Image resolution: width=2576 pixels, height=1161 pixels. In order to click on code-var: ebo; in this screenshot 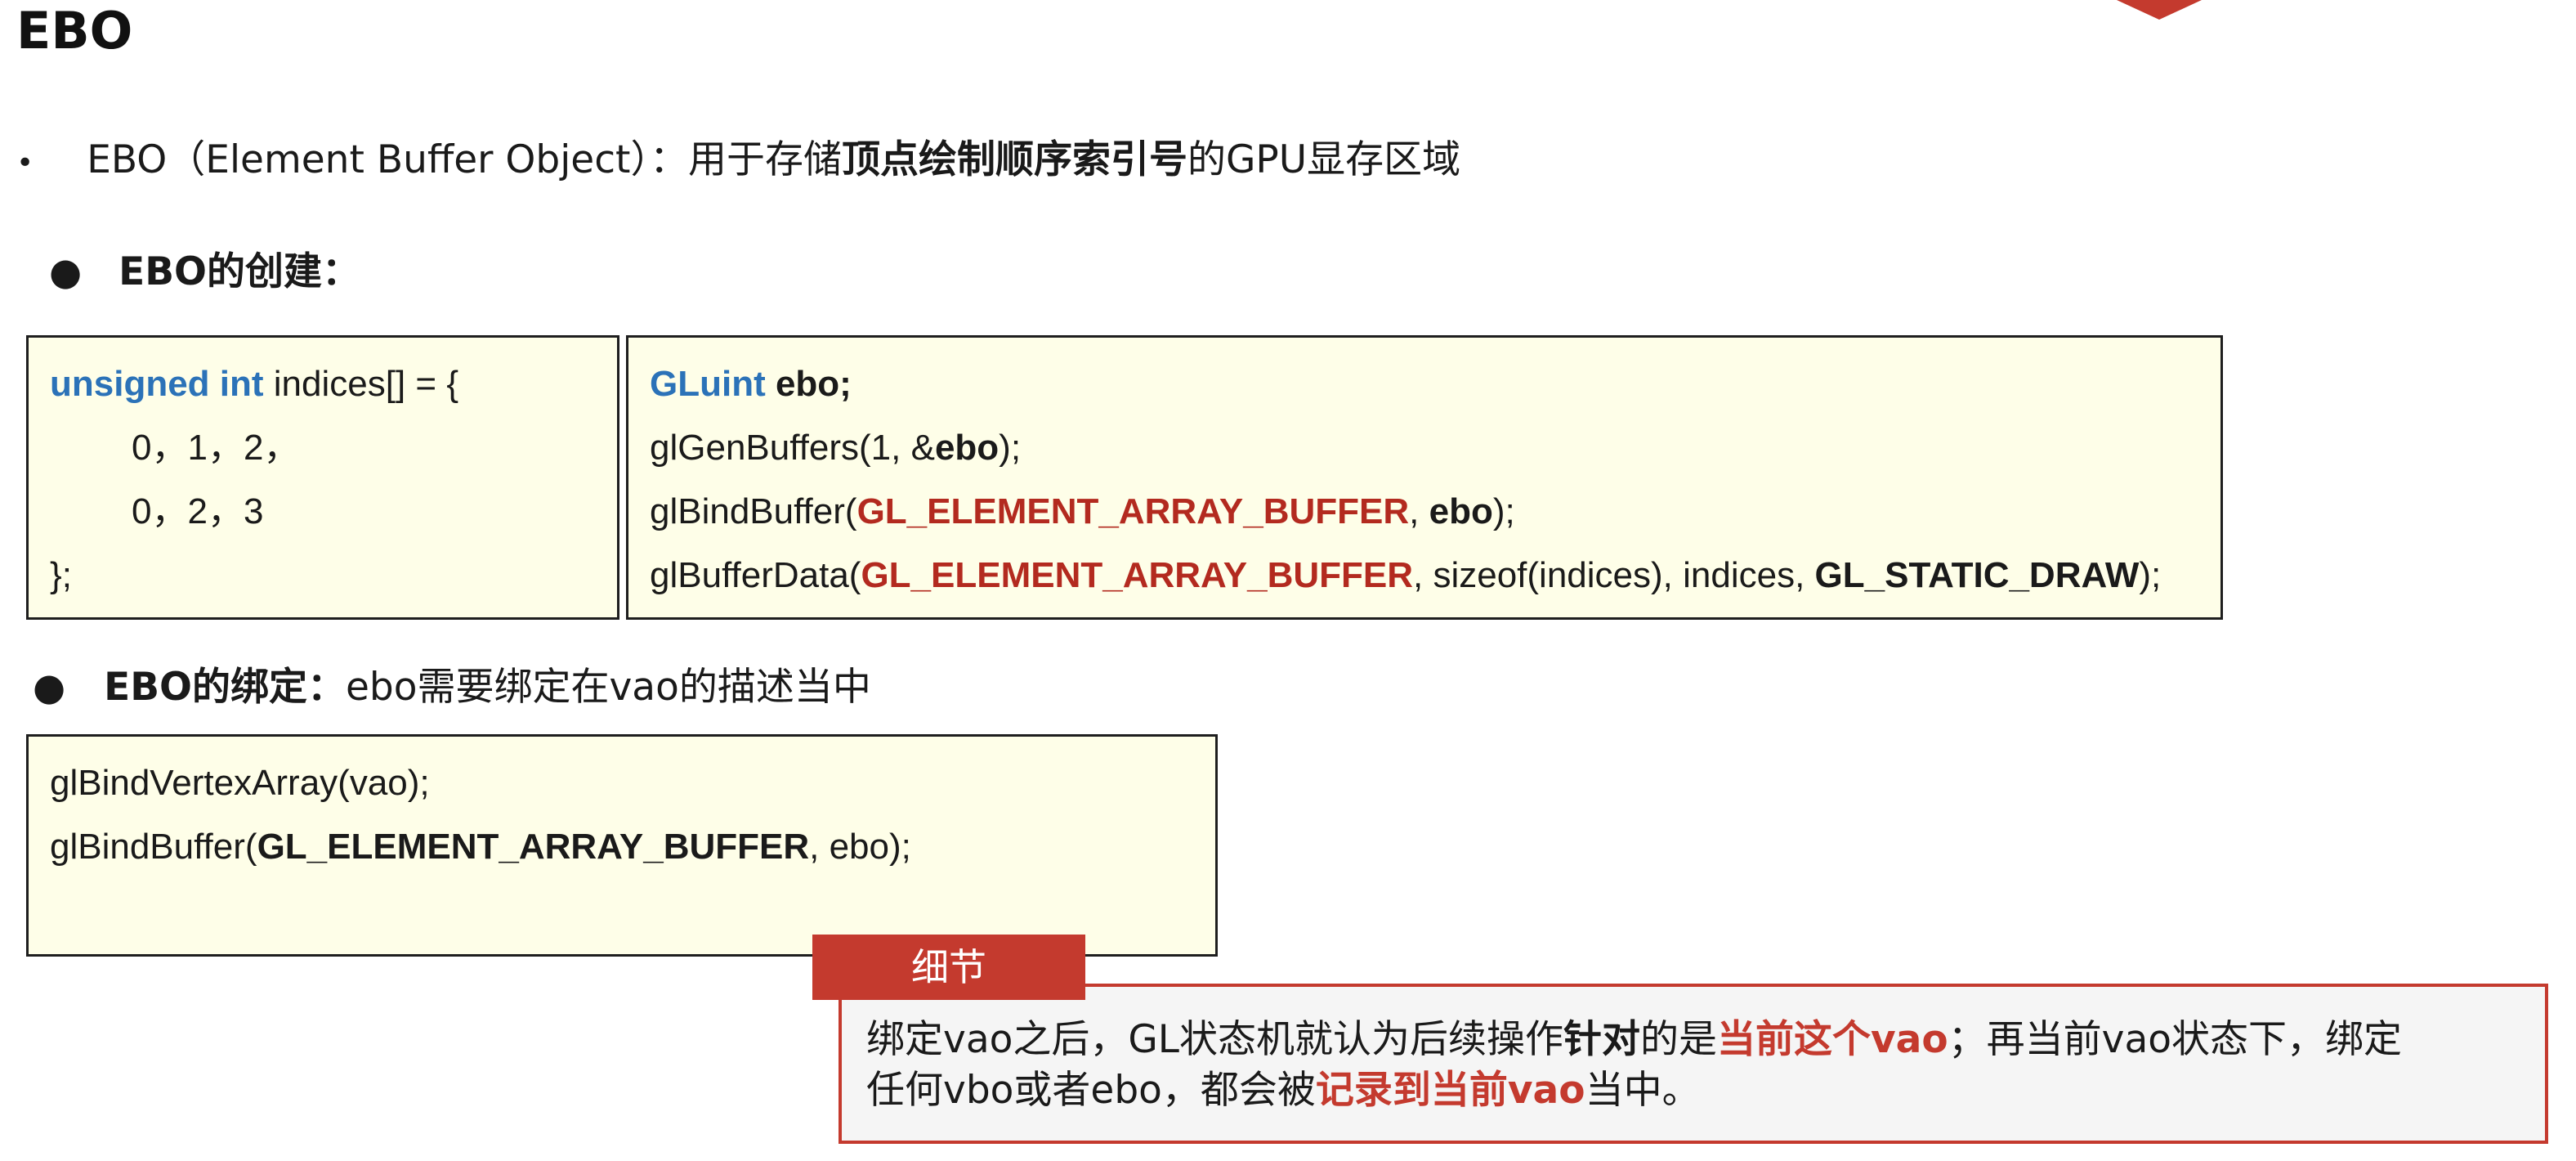, I will do `click(808, 384)`.